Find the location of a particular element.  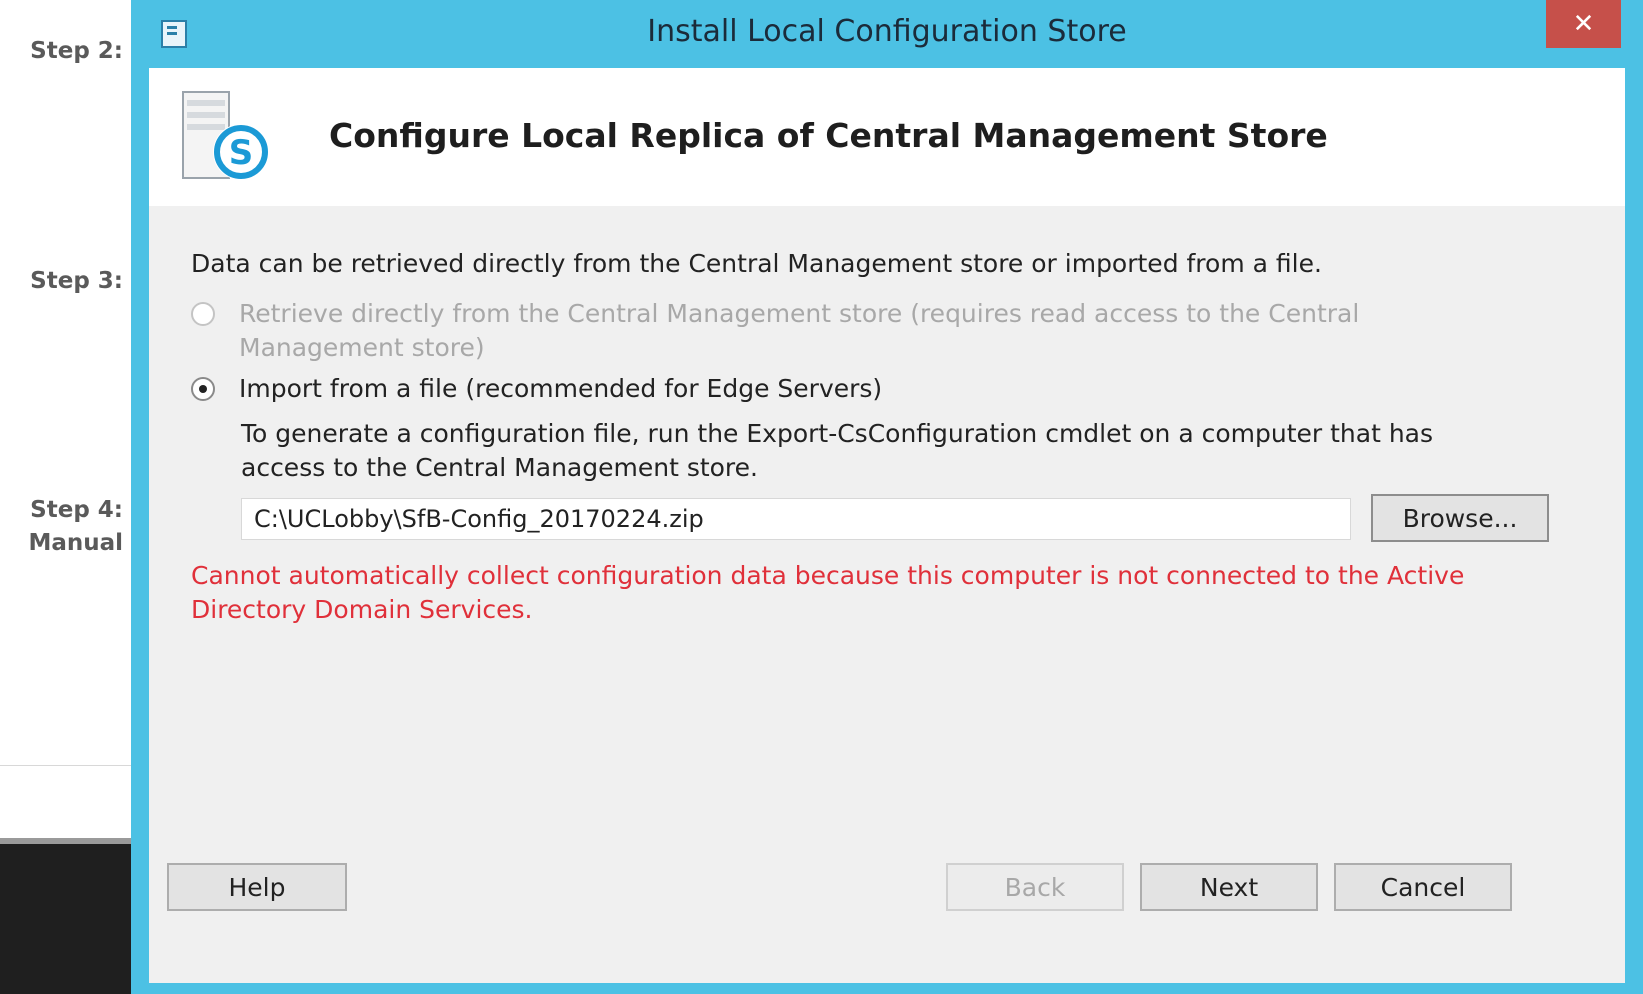

dialog-titlebar: Install Local Configuration Store ✕ is located at coordinates (887, 34).